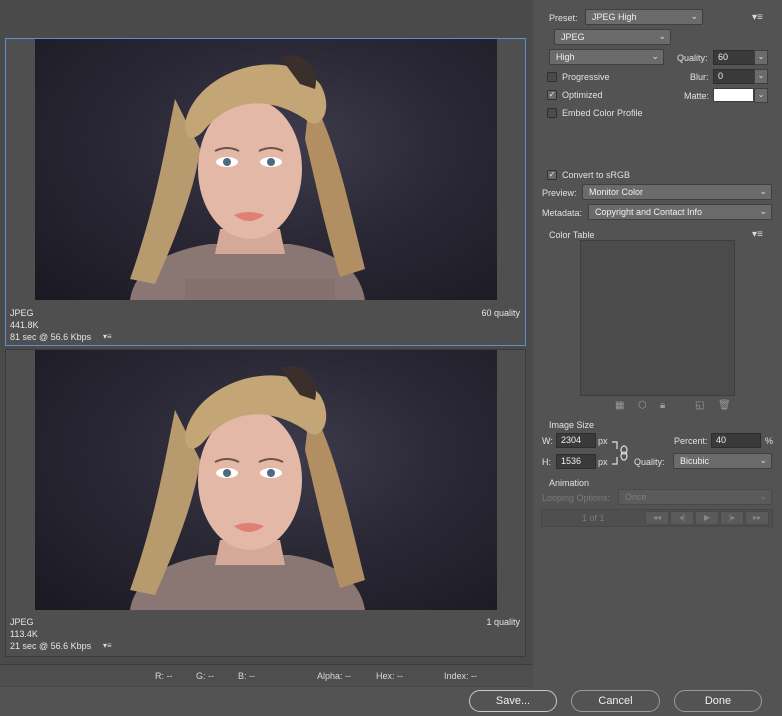  What do you see at coordinates (24, 634) in the screenshot?
I see `pane-size: 113.4K` at bounding box center [24, 634].